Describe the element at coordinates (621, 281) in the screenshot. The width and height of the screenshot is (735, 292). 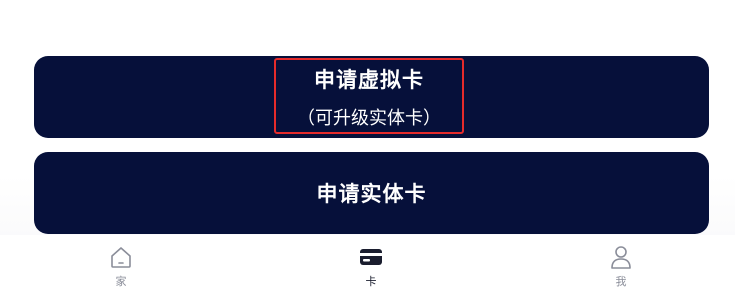
I see `tab-me-label: 我` at that location.